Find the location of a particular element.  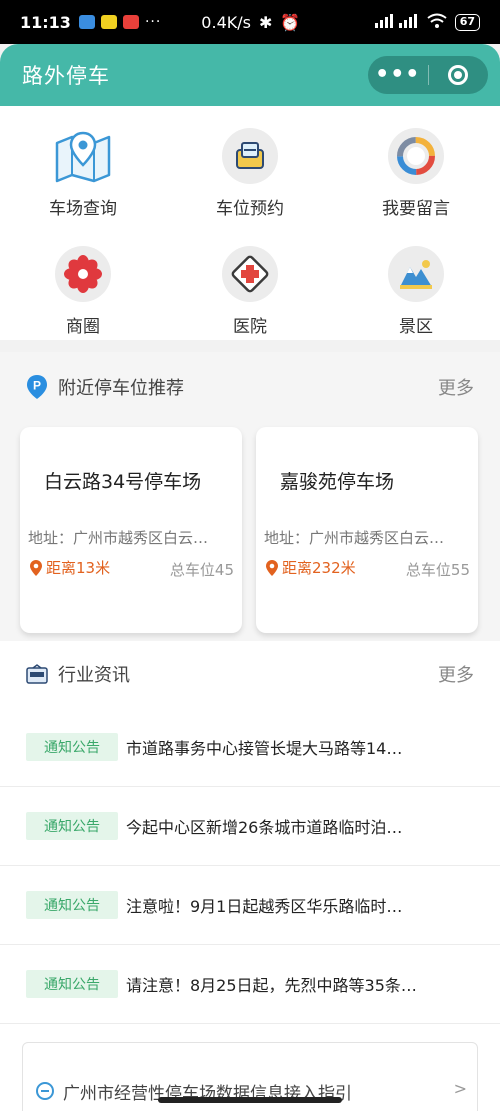

alarm-icon: ⏰ is located at coordinates (290, 22).